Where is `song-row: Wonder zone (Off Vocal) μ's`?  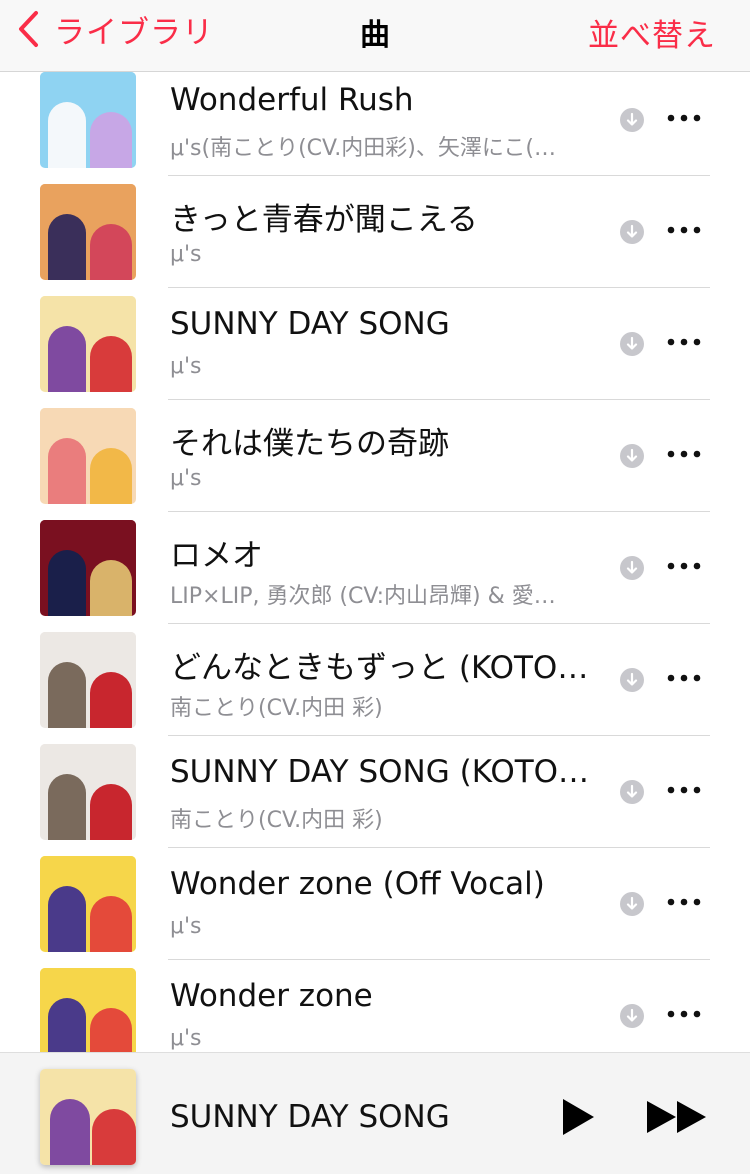
song-row: Wonder zone (Off Vocal) μ's is located at coordinates (375, 904).